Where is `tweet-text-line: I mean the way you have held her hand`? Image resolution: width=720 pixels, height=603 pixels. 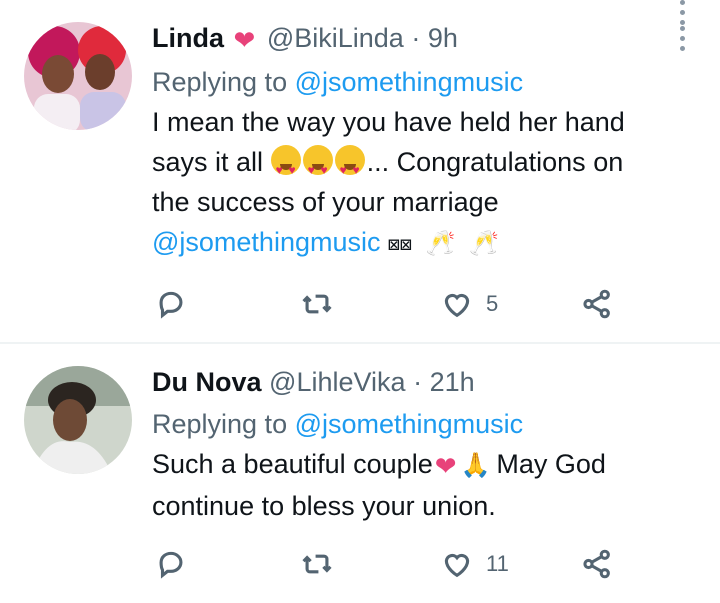
tweet-text-line: I mean the way you have held her hand is located at coordinates (388, 122).